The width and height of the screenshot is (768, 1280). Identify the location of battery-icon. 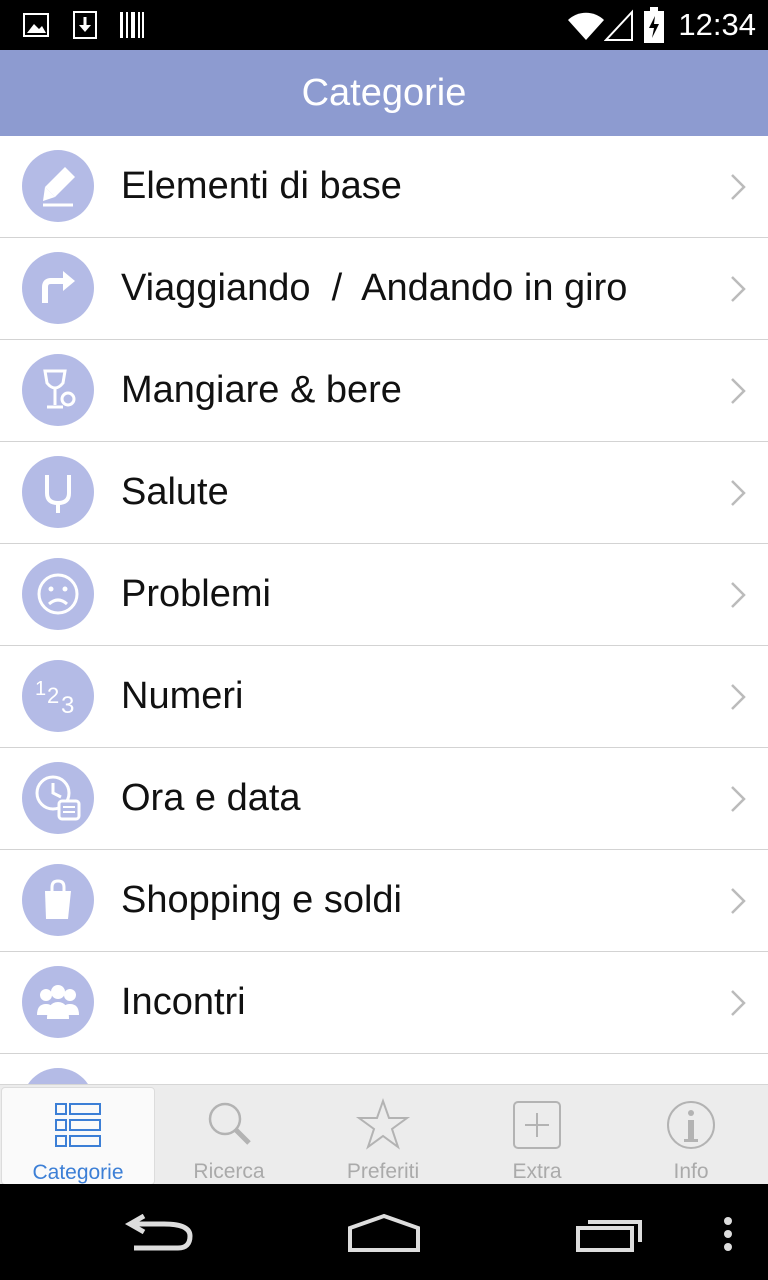
(654, 25).